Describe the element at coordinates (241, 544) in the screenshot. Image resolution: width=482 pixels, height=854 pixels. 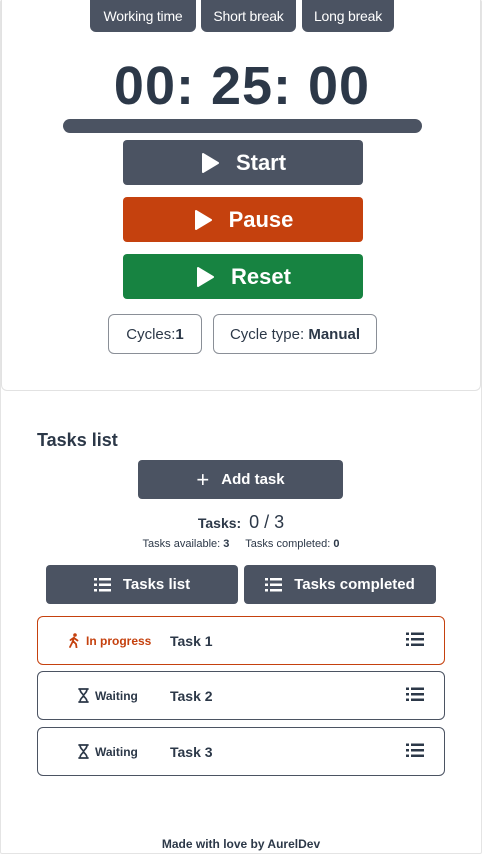
I see `tasks-summary: Tasks available: 3 Tasks completed: 0` at that location.